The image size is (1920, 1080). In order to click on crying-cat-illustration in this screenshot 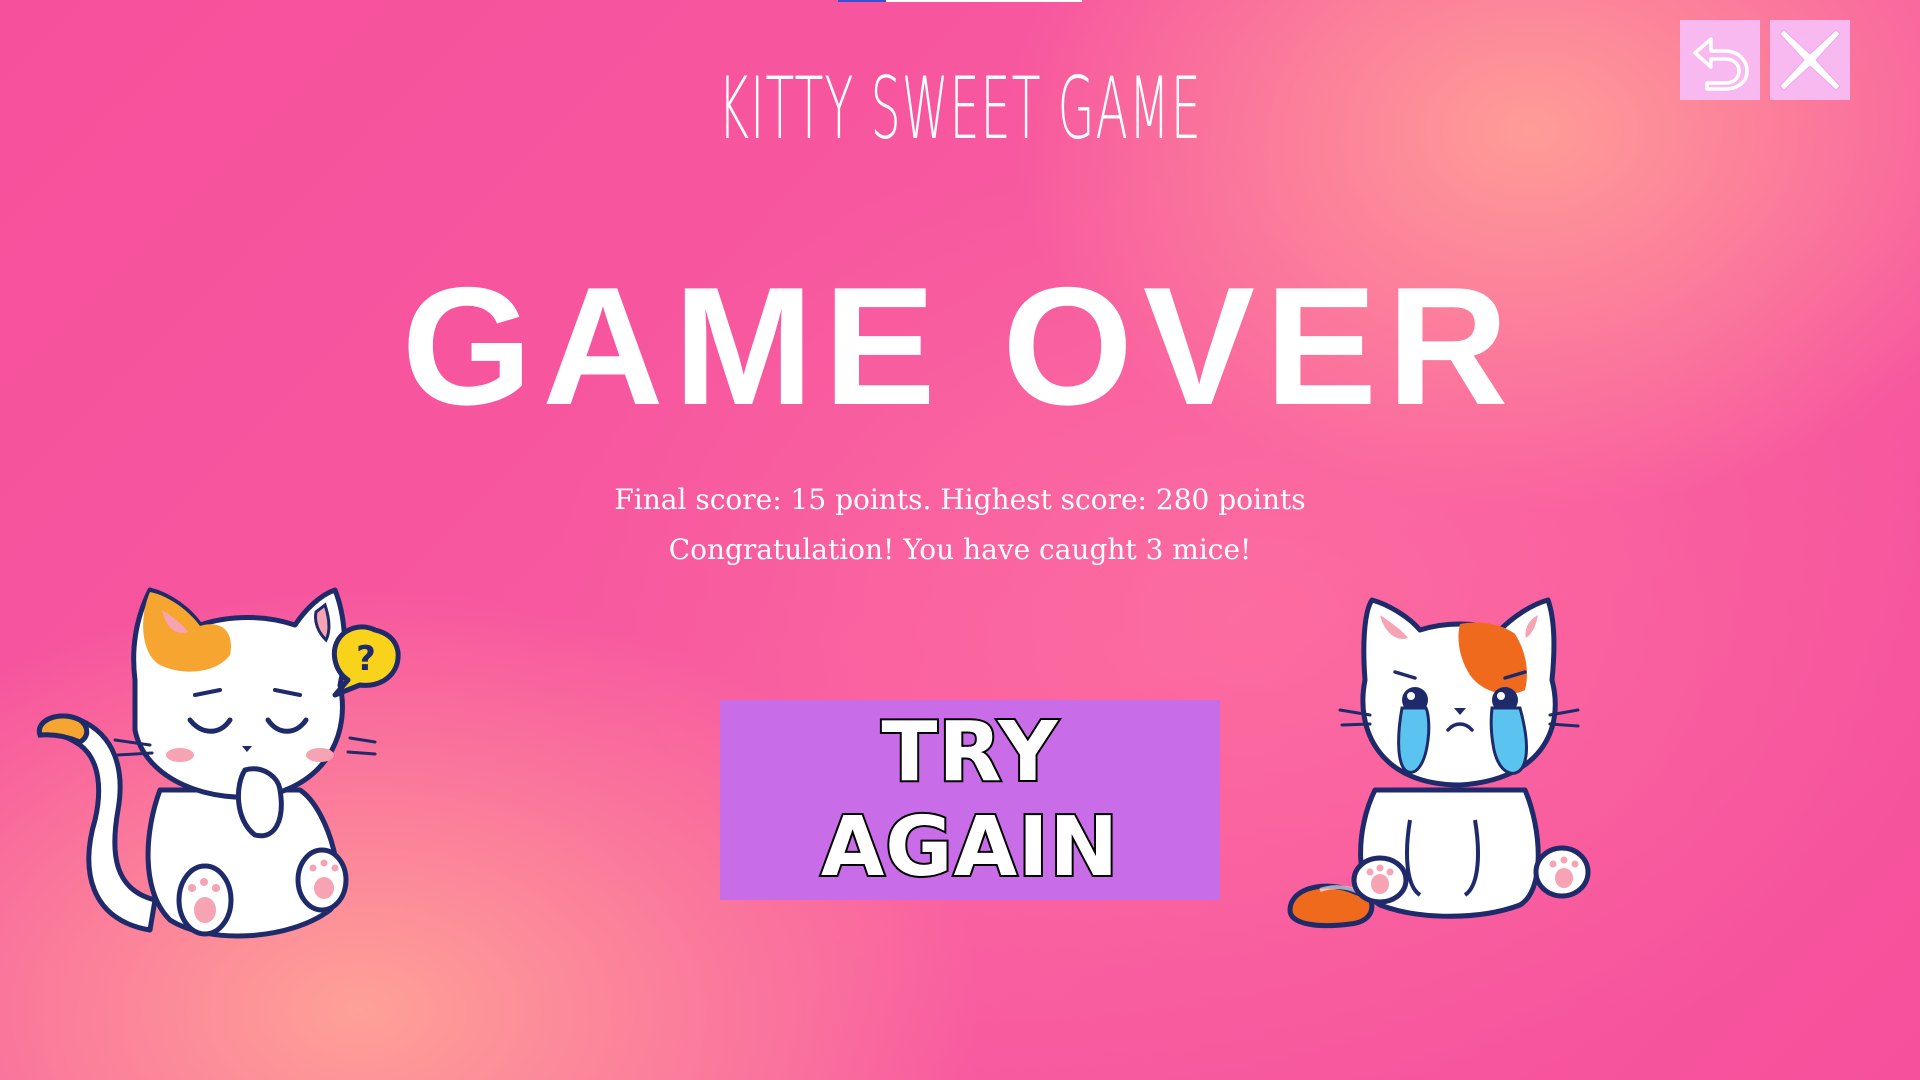, I will do `click(1439, 763)`.